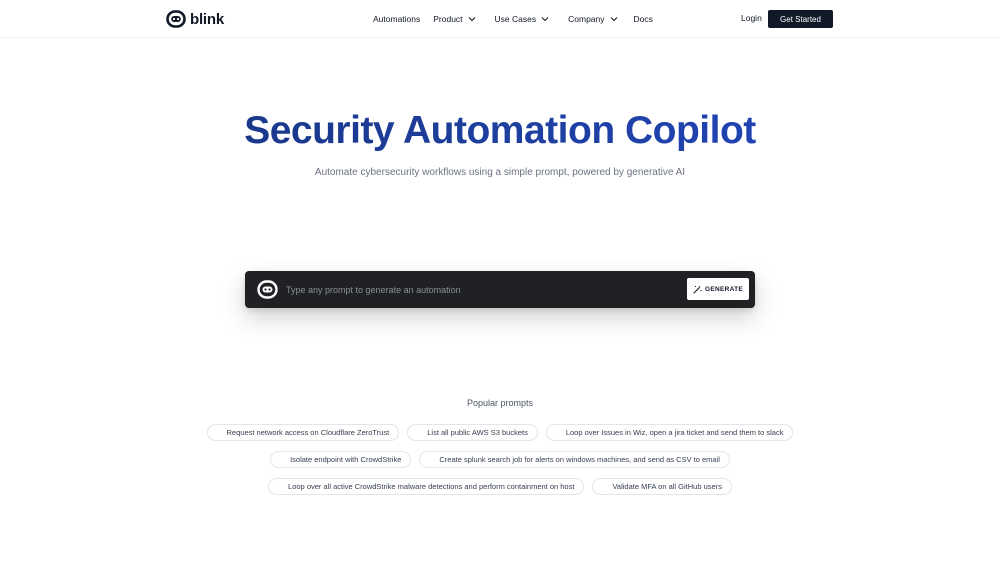  Describe the element at coordinates (515, 19) in the screenshot. I see `nav-link-label: Use Cases` at that location.